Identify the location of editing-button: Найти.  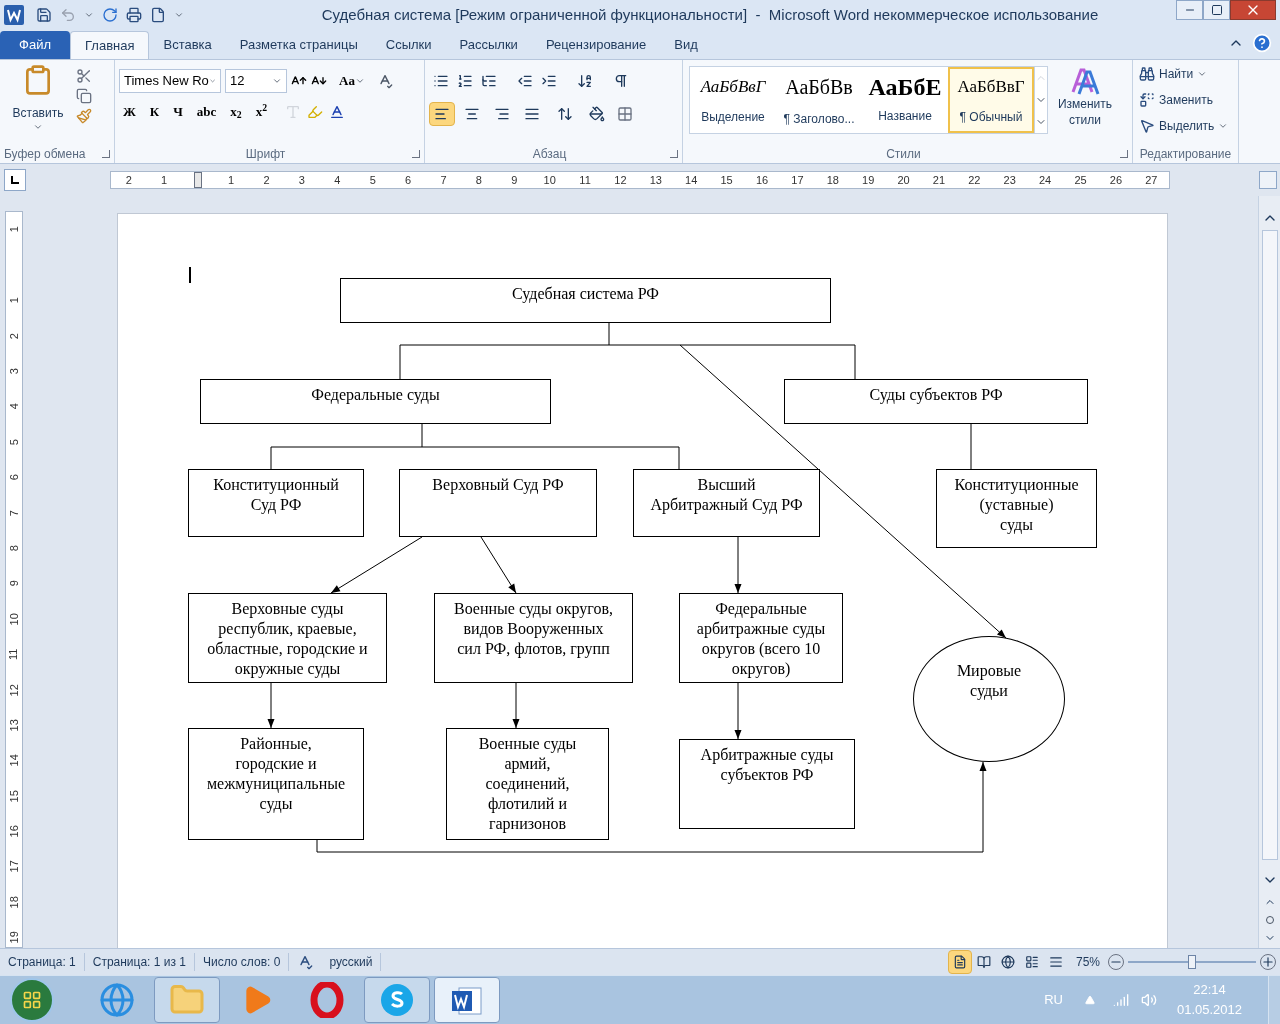
(1185, 74).